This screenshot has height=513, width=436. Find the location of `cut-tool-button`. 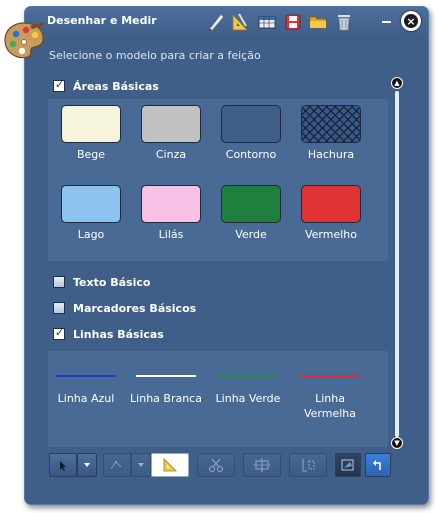

cut-tool-button is located at coordinates (216, 465).